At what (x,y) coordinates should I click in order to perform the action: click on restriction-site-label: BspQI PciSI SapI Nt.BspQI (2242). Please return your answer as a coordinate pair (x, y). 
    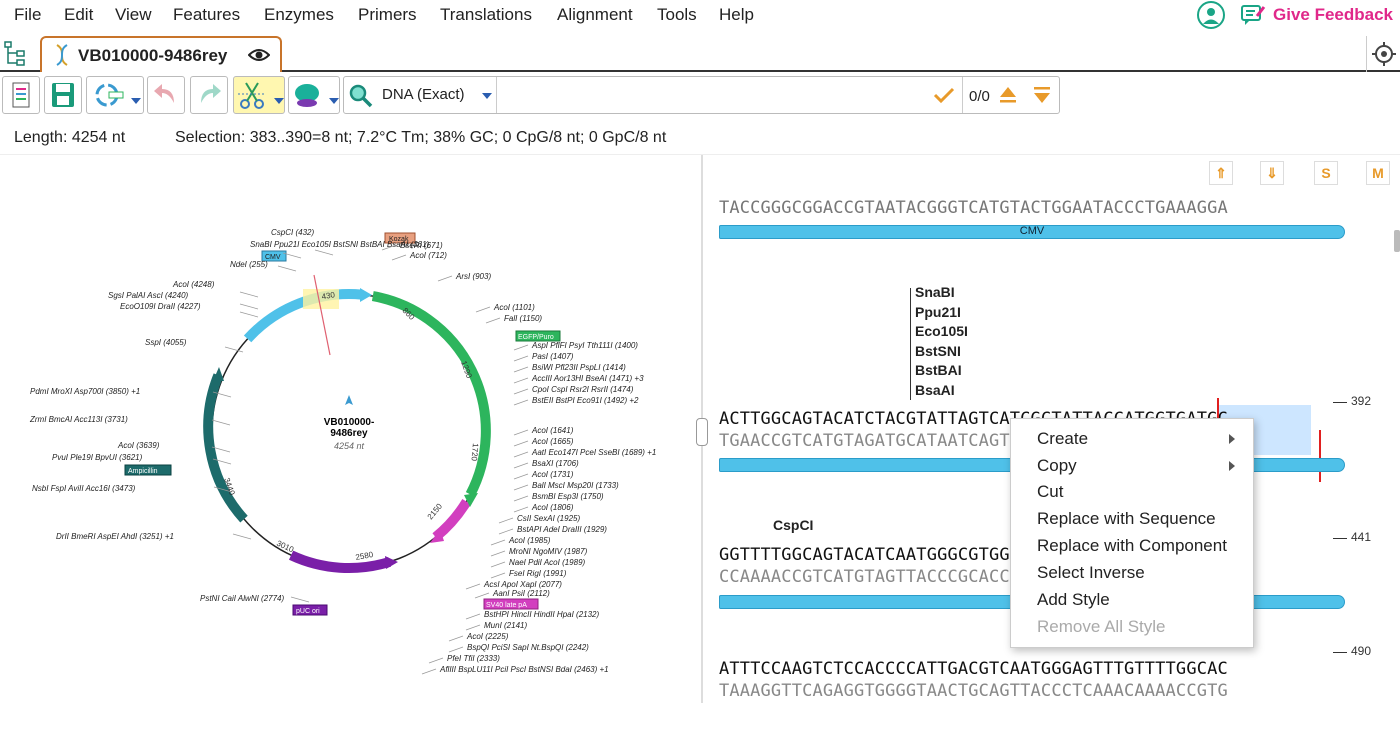
    Looking at the image, I should click on (528, 647).